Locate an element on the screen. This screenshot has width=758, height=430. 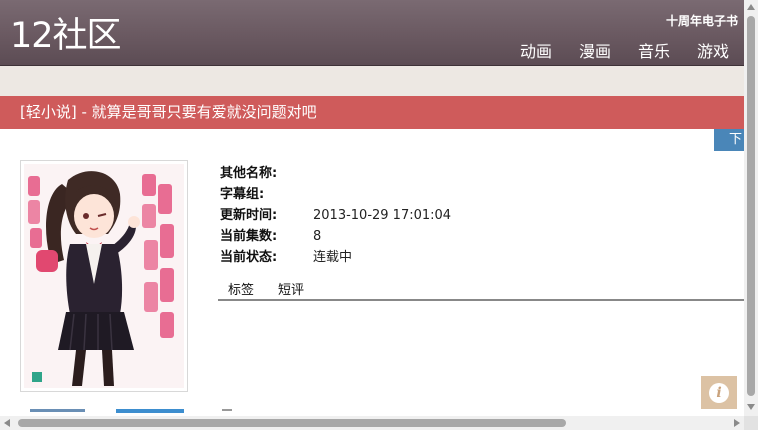
nav-item-anime: 动画 is located at coordinates (536, 50).